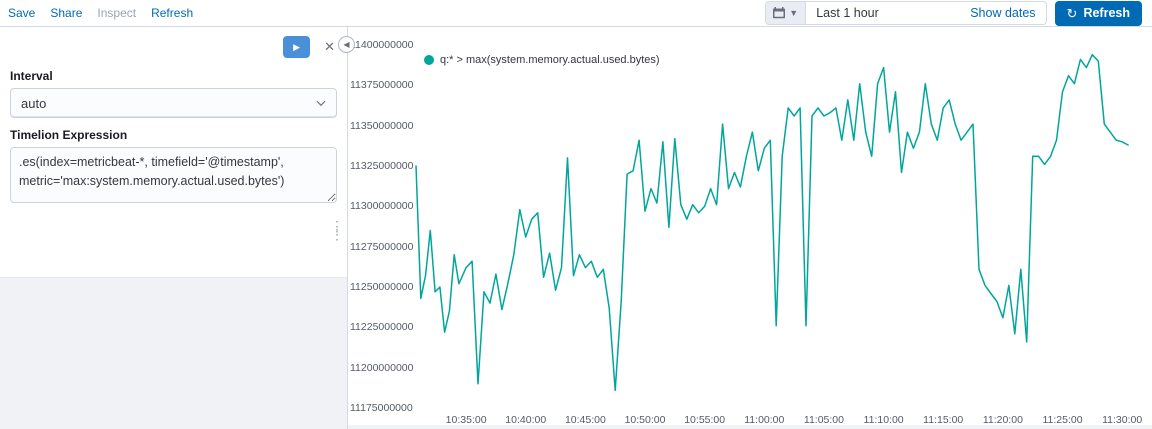  Describe the element at coordinates (585, 420) in the screenshot. I see `x-axis-label: 10:45:00` at that location.